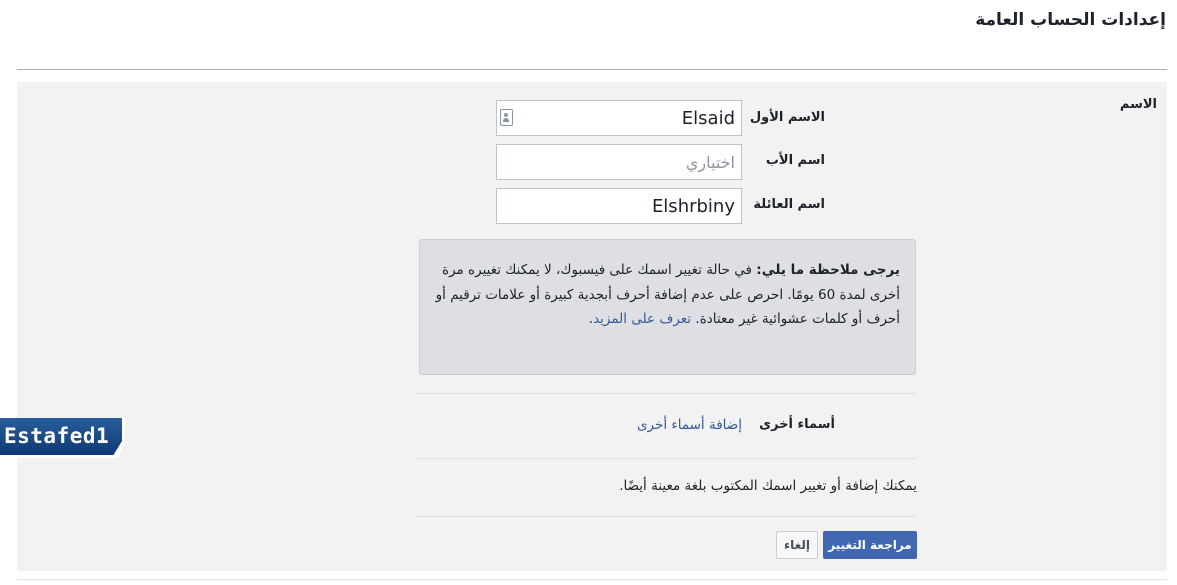  I want to click on cancel-button: إلغاء, so click(797, 545).